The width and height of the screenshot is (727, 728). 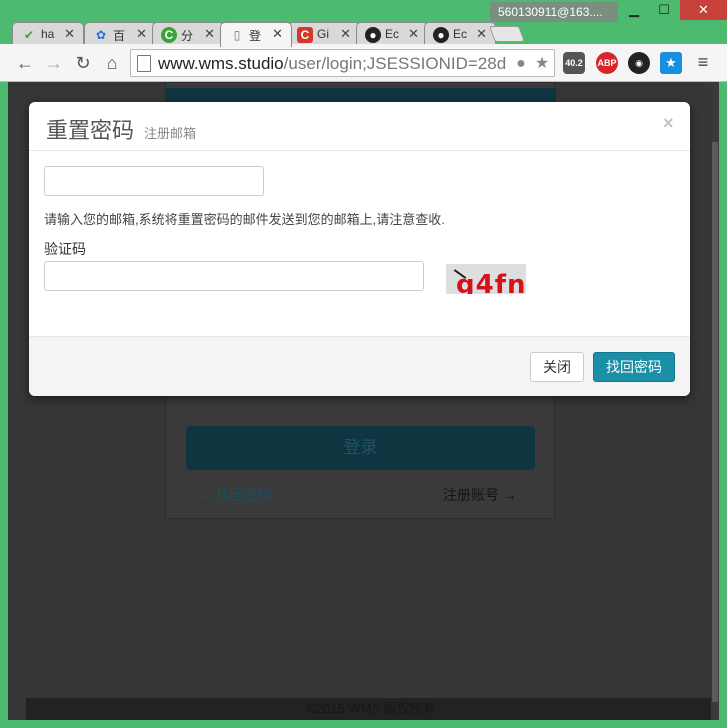 I want to click on tab-fen: C 分 ✕, so click(x=188, y=34).